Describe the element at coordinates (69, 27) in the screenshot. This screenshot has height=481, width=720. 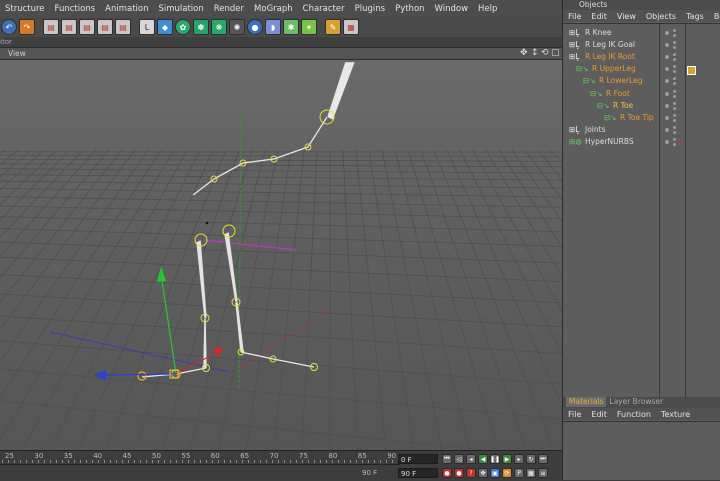
I see `render-view-icon: ▤` at that location.